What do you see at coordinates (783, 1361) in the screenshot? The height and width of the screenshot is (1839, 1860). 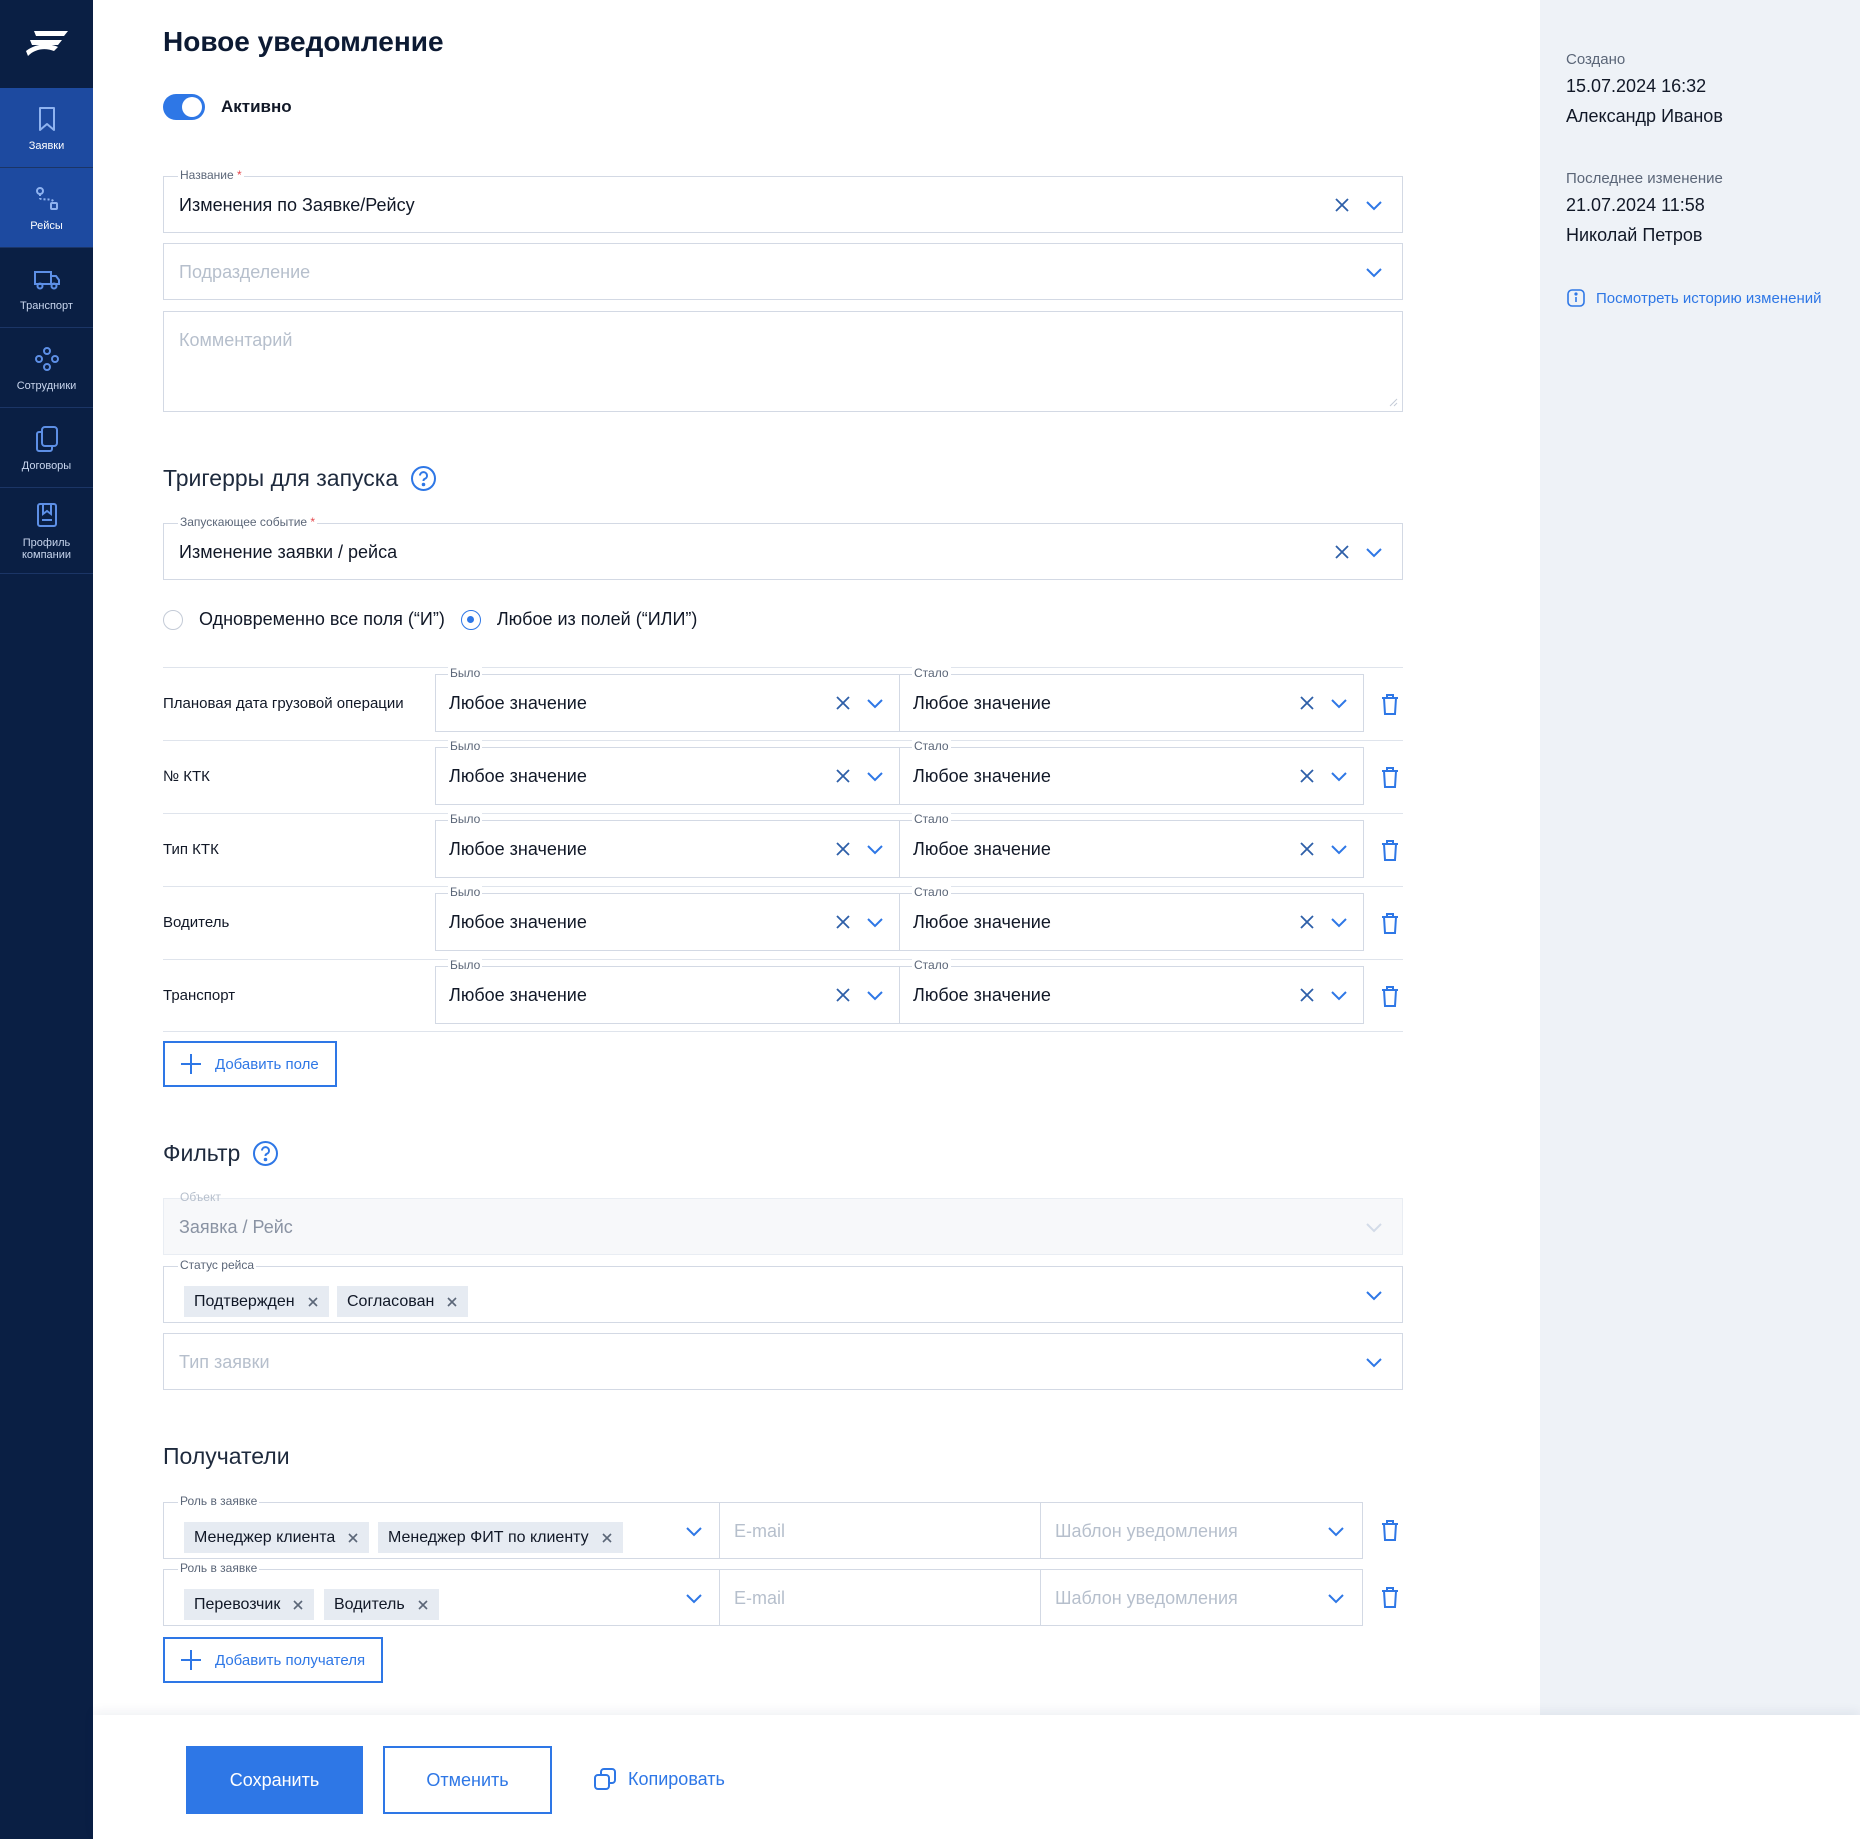 I see `request-type-select: Тип заявки` at bounding box center [783, 1361].